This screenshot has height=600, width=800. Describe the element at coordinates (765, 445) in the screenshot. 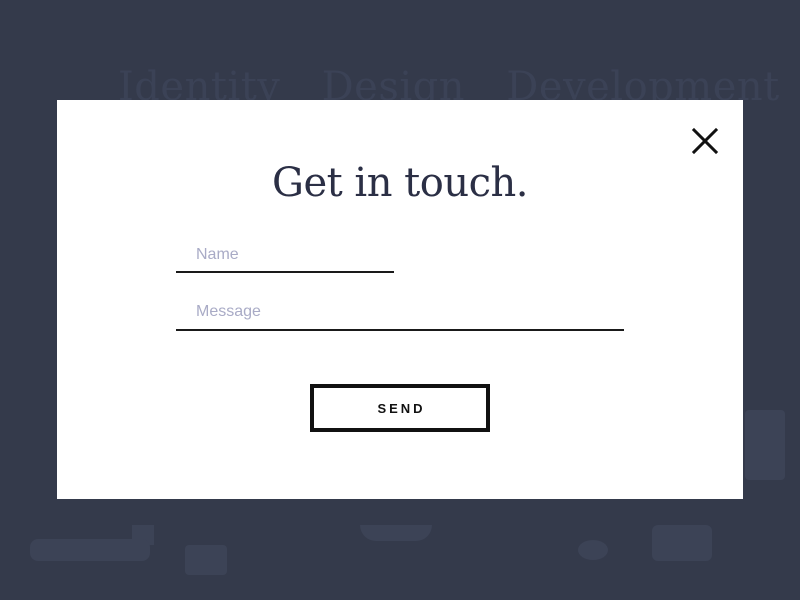

I see `background-pencil-holder` at that location.